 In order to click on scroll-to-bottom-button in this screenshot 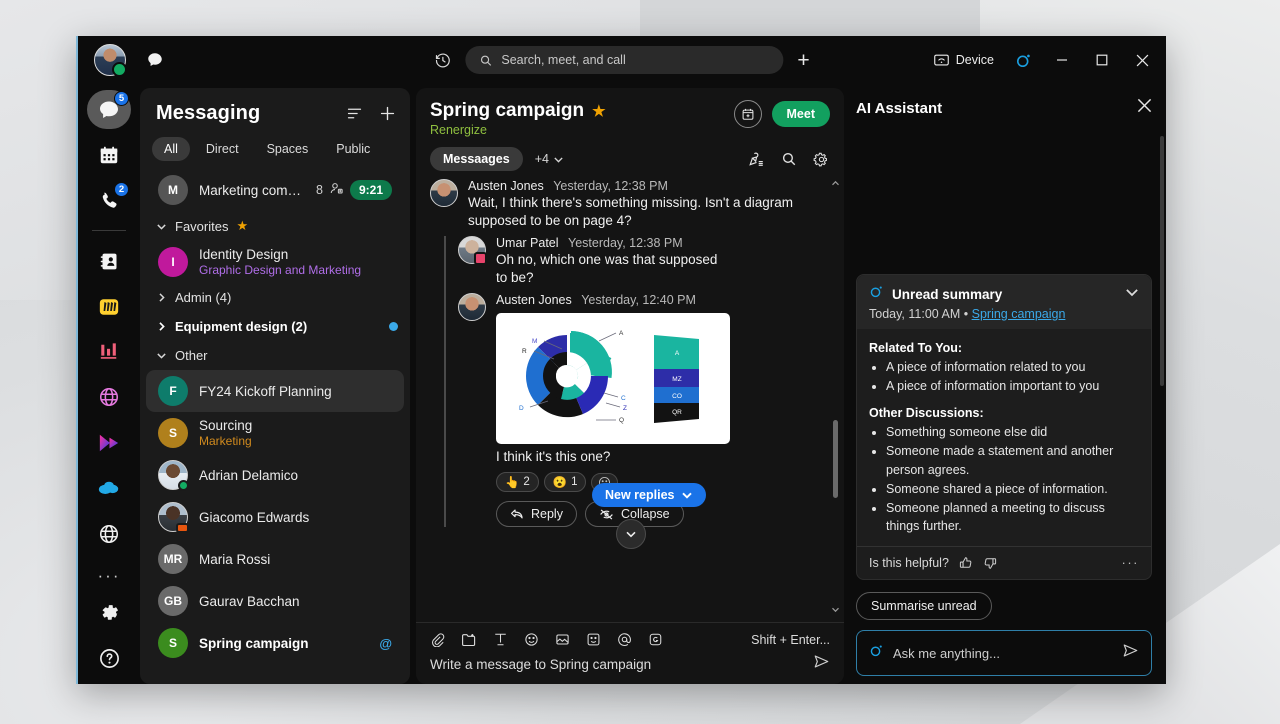, I will do `click(631, 534)`.